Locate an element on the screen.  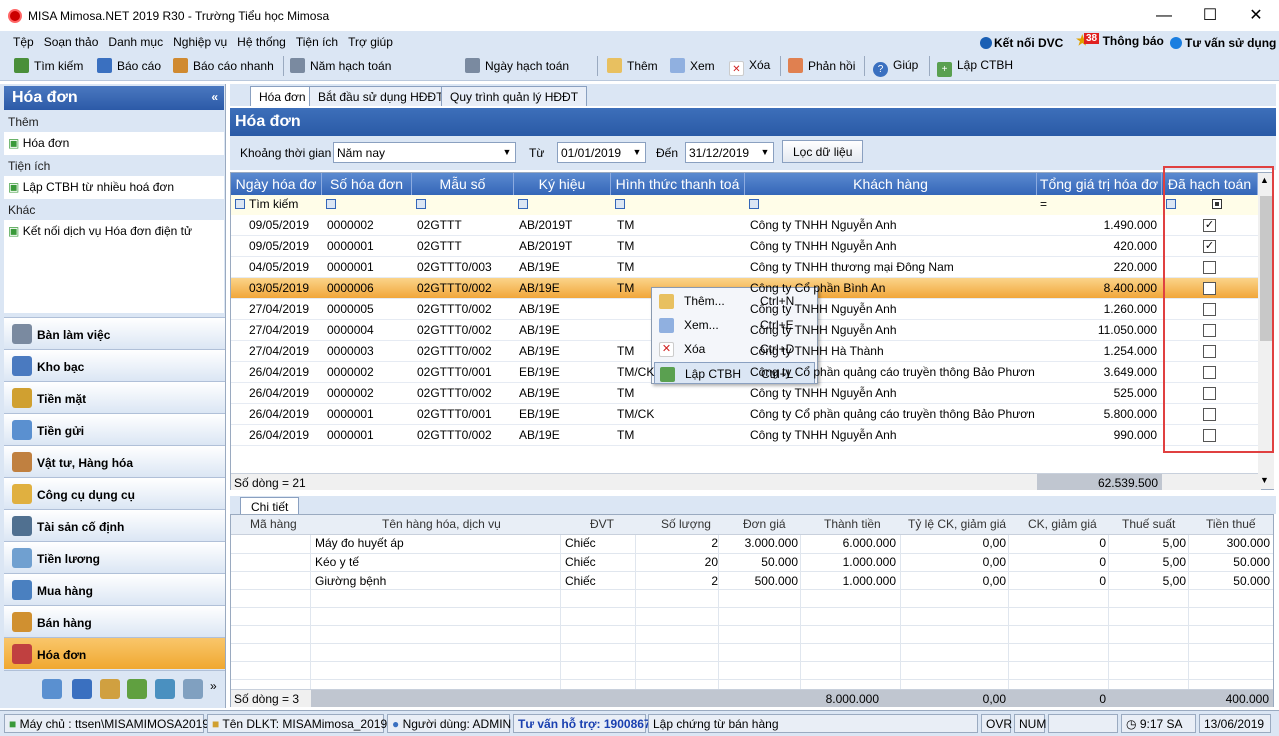
search-button: Tìm kiếm is located at coordinates (48, 65).